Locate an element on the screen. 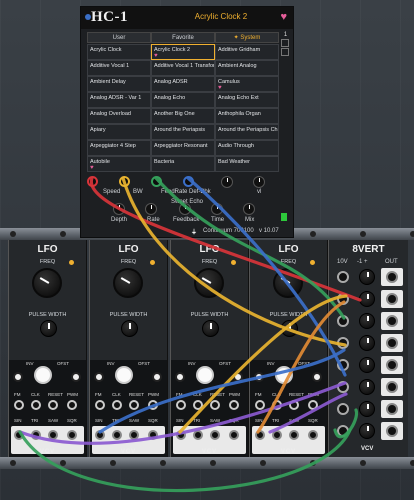  preset-item: Additive Vocal 1 is located at coordinates (119, 68).